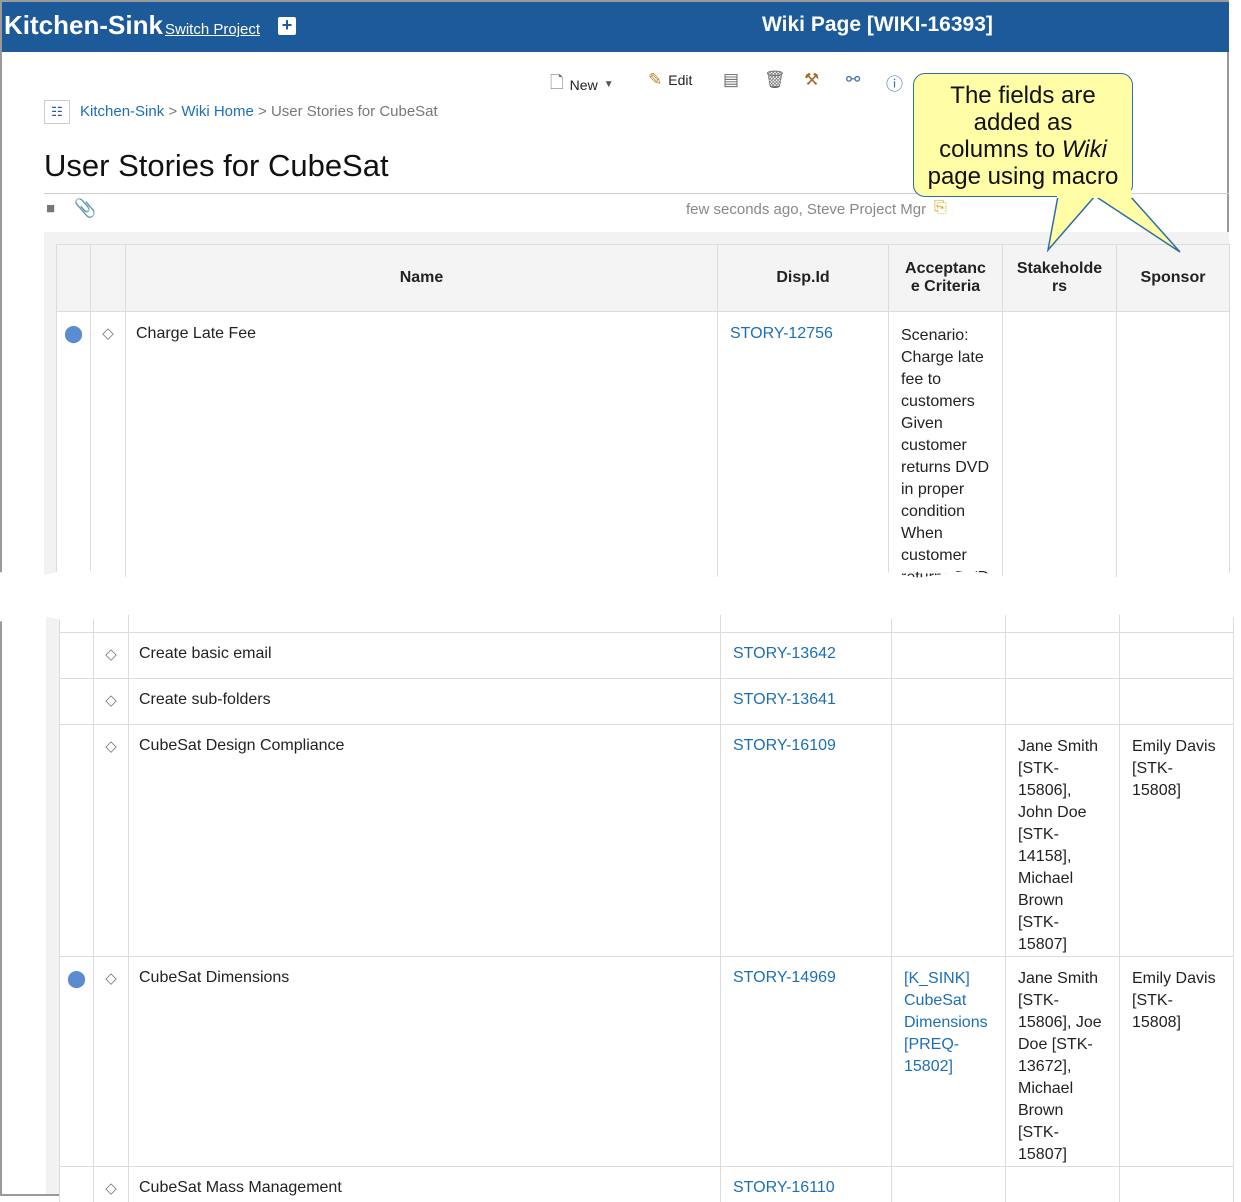 This screenshot has width=1241, height=1202. I want to click on edit-button: ✎ Edit, so click(670, 80).